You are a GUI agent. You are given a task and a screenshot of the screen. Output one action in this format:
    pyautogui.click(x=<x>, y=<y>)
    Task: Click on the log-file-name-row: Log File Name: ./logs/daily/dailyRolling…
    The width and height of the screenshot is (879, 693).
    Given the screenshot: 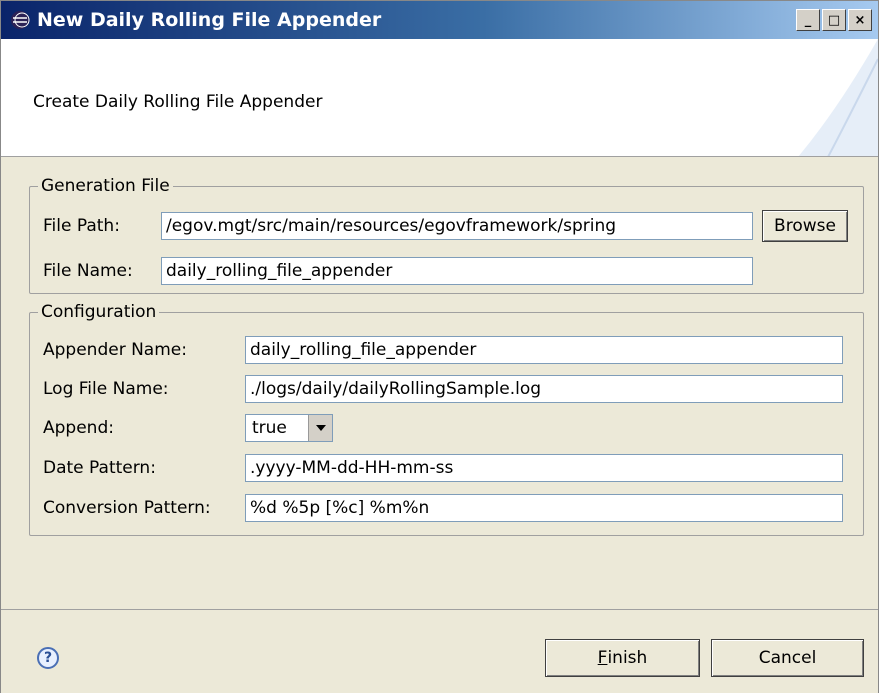 What is the action you would take?
    pyautogui.click(x=443, y=389)
    